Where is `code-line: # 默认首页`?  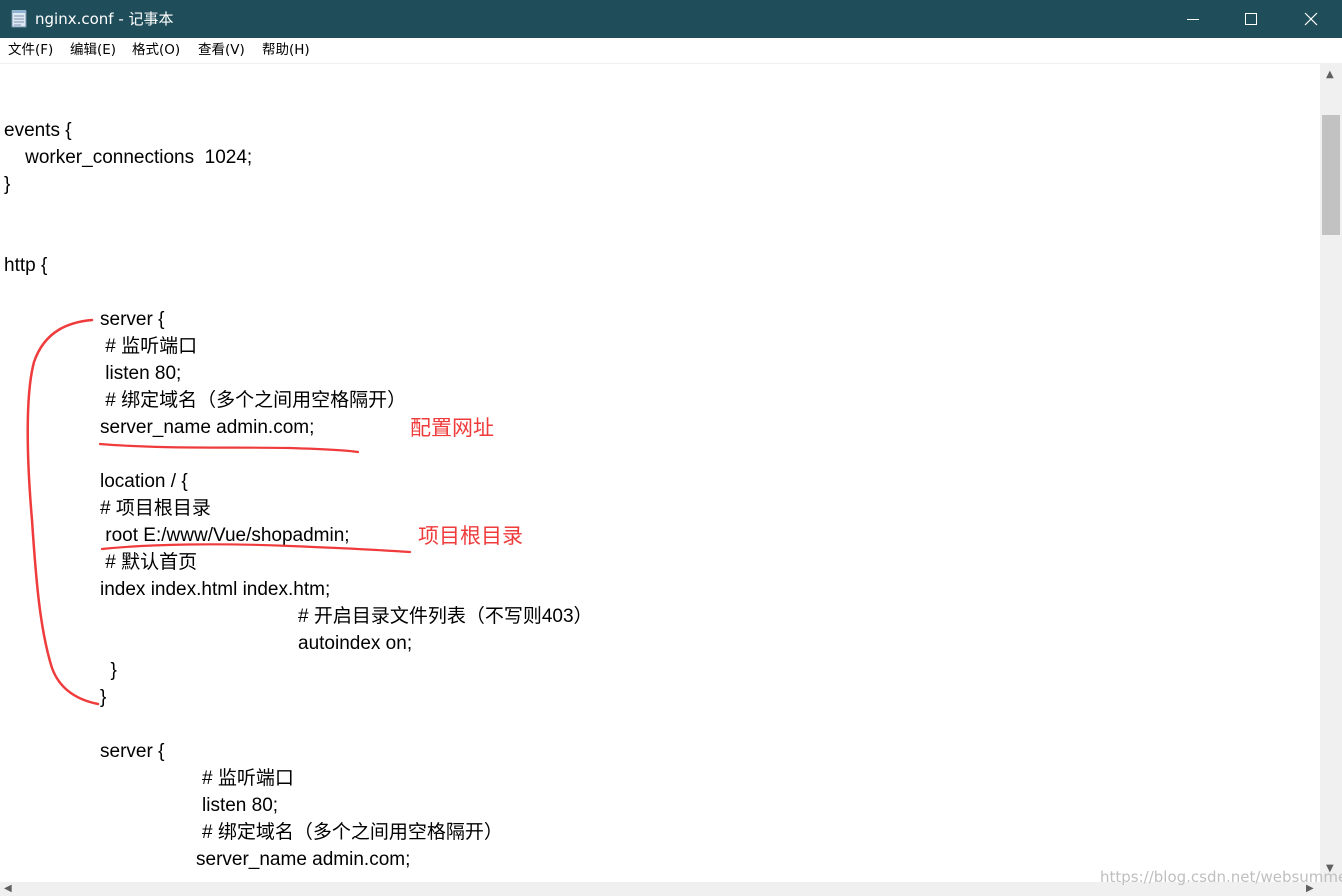 code-line: # 默认首页 is located at coordinates (149, 562).